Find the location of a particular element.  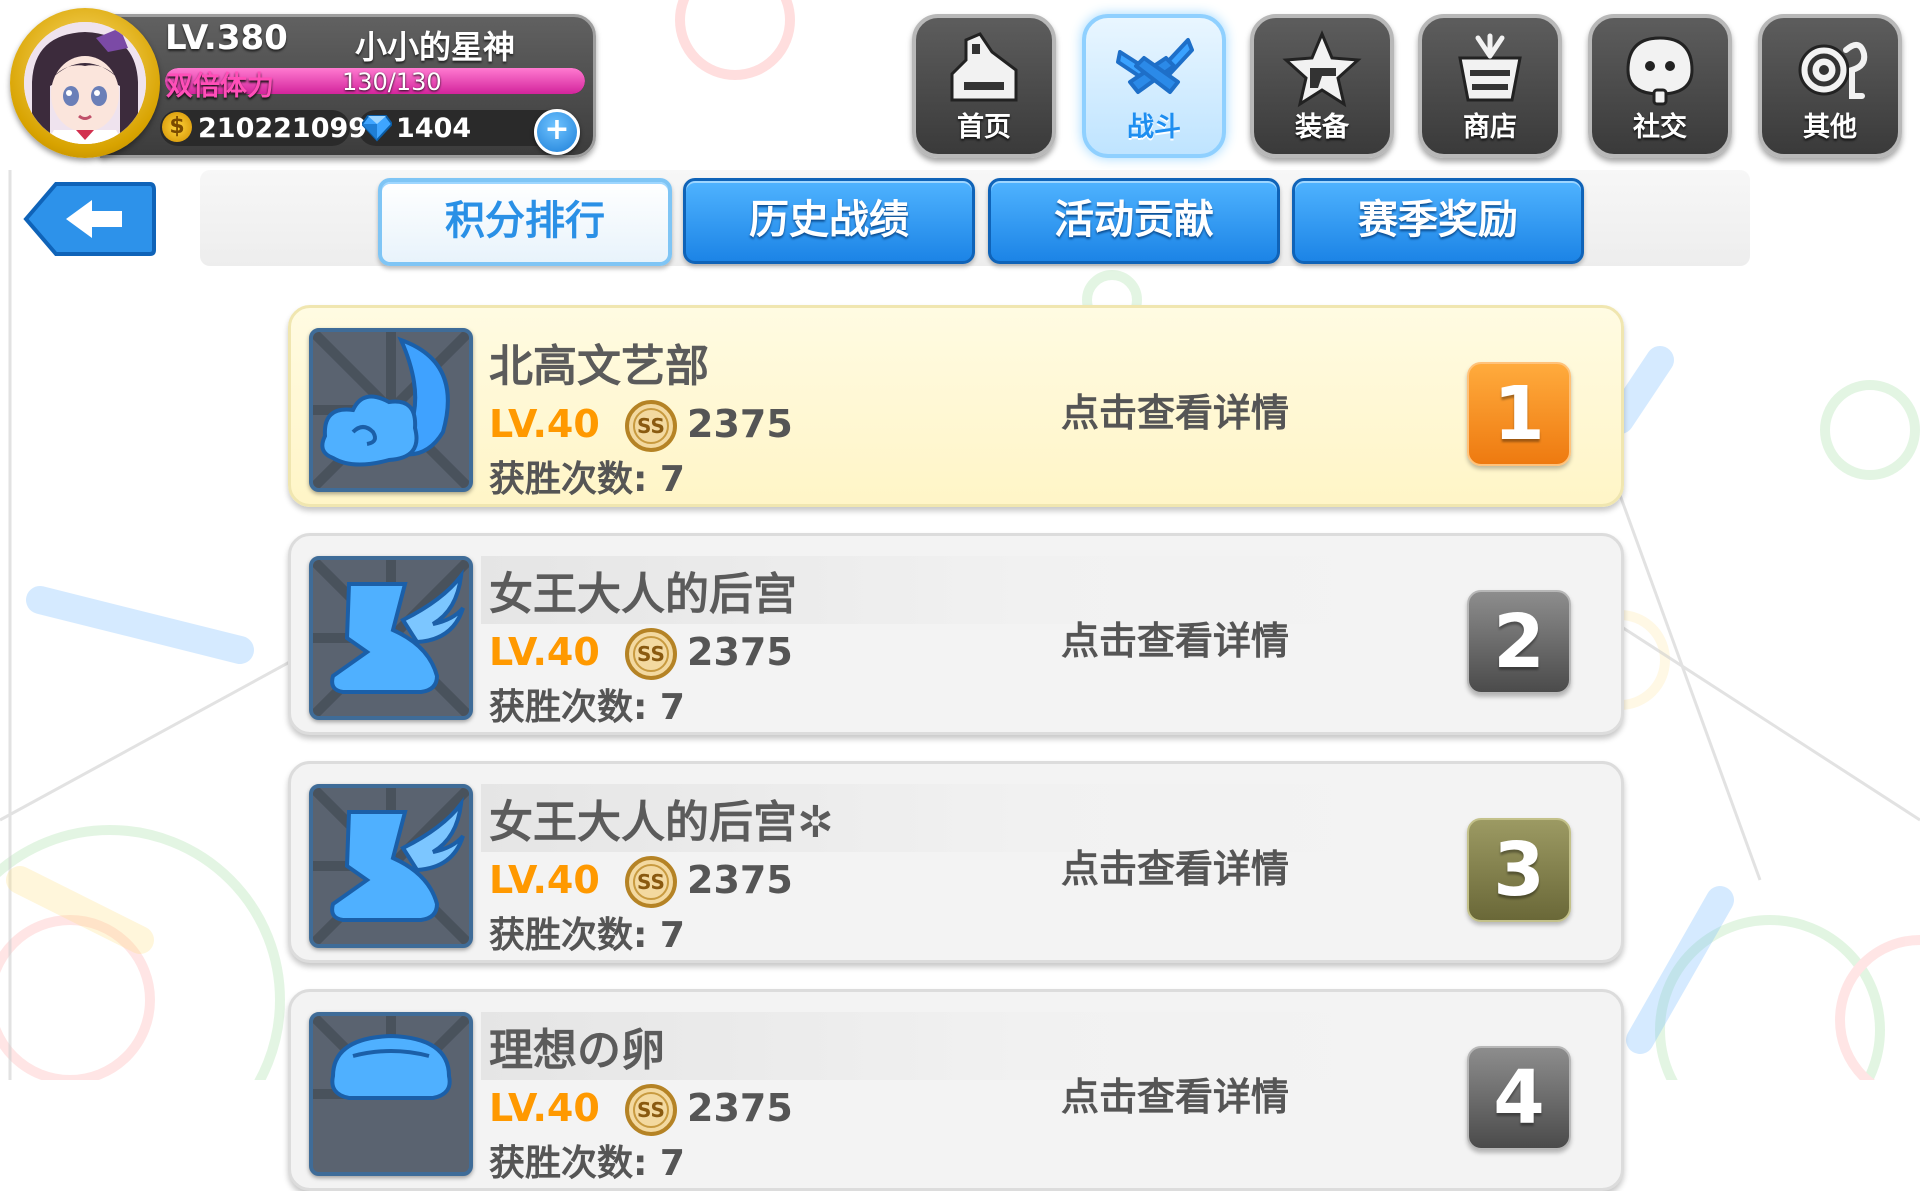

back-button is located at coordinates (89, 219).